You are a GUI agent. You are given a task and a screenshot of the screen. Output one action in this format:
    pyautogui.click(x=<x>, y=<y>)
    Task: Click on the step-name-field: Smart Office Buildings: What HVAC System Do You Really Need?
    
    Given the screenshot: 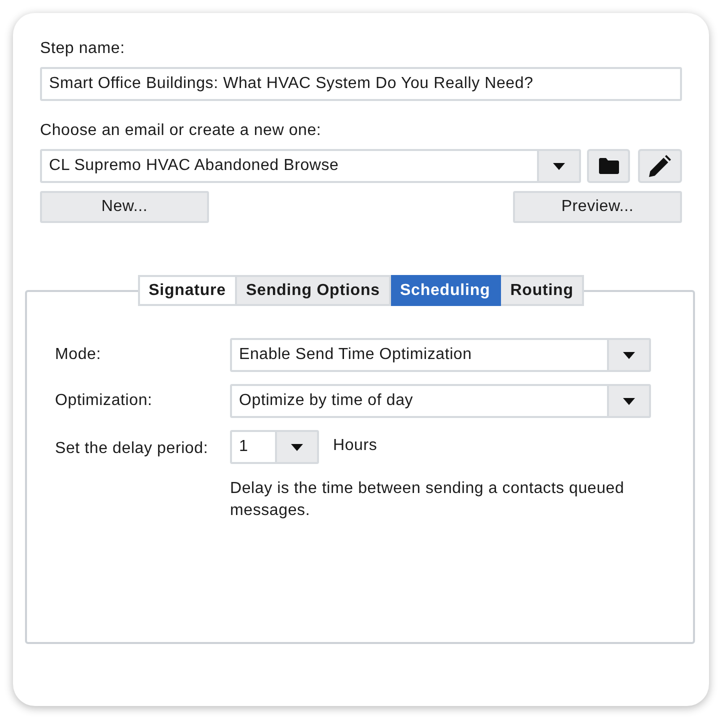 What is the action you would take?
    pyautogui.click(x=361, y=84)
    